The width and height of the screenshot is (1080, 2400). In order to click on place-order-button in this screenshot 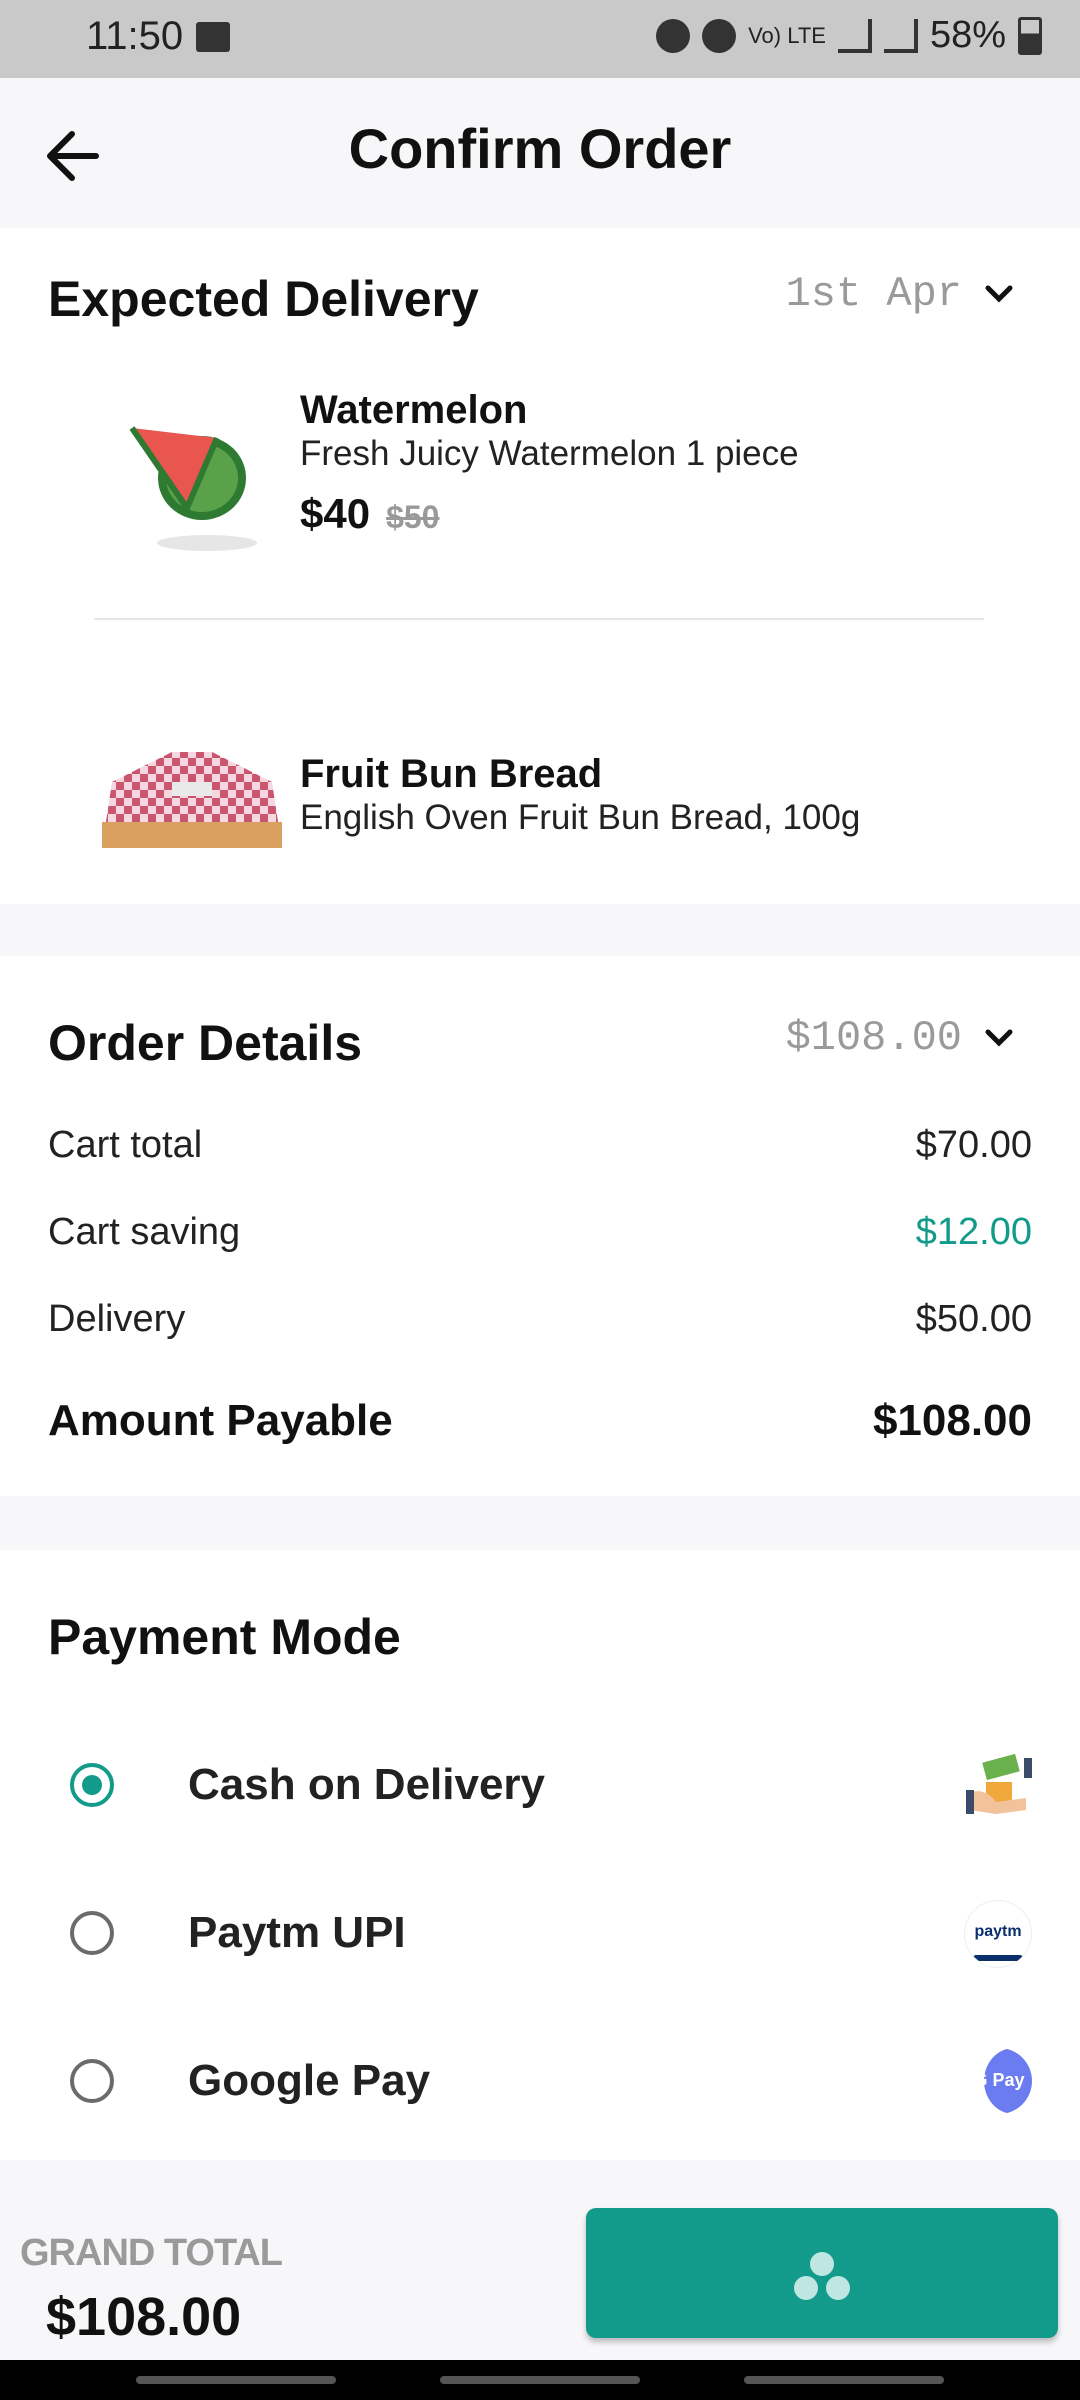, I will do `click(822, 2273)`.